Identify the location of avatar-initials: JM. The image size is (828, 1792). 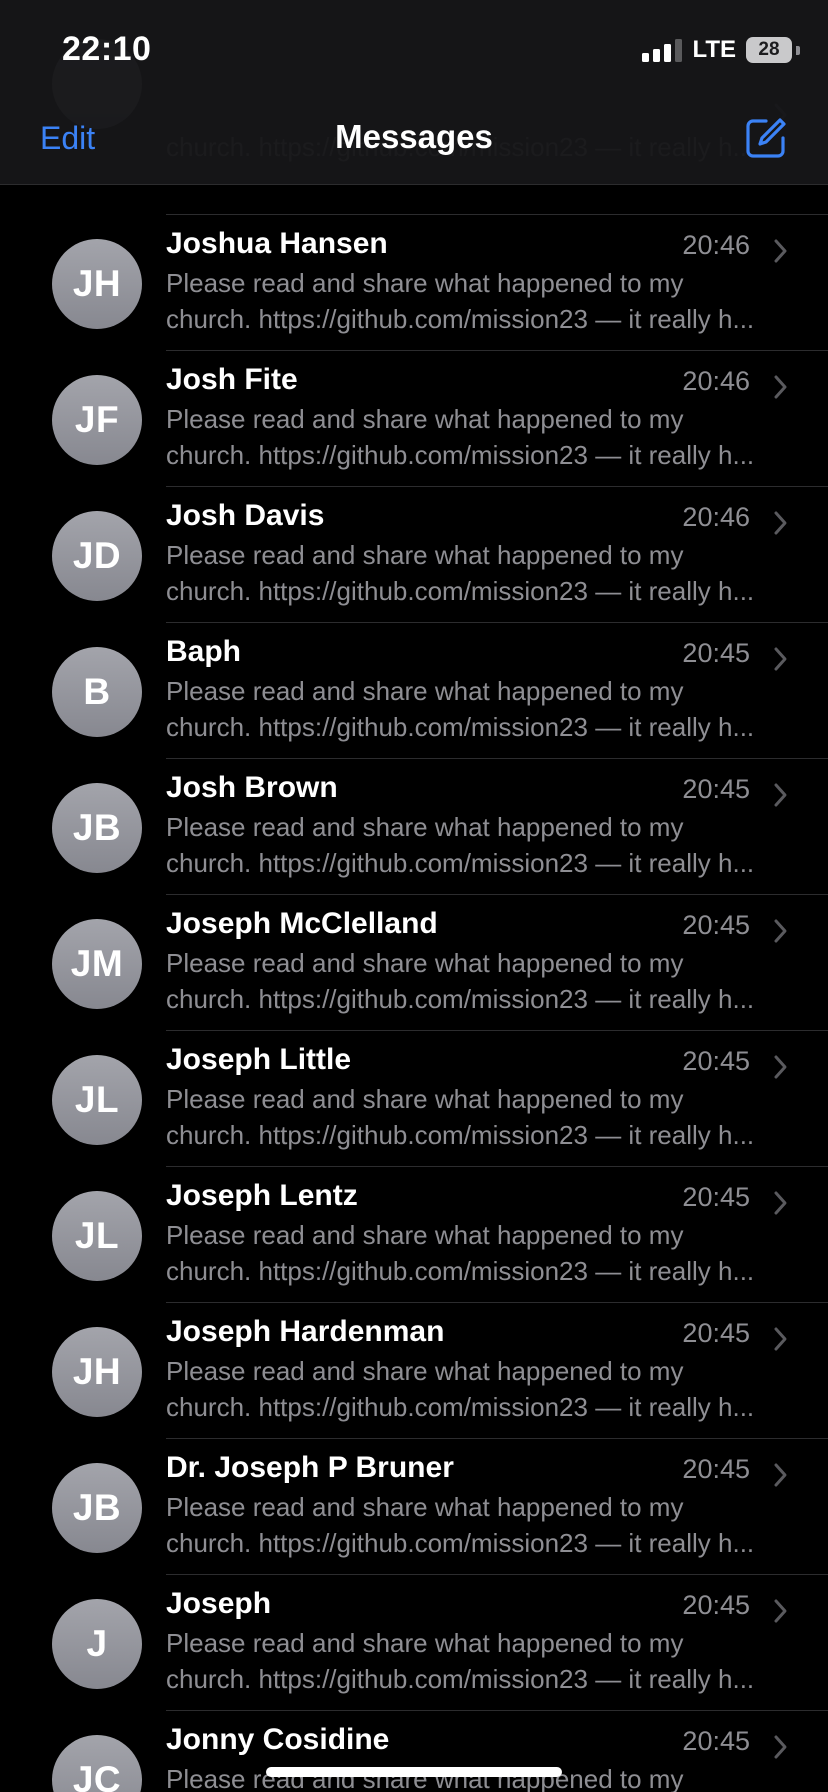
(97, 963).